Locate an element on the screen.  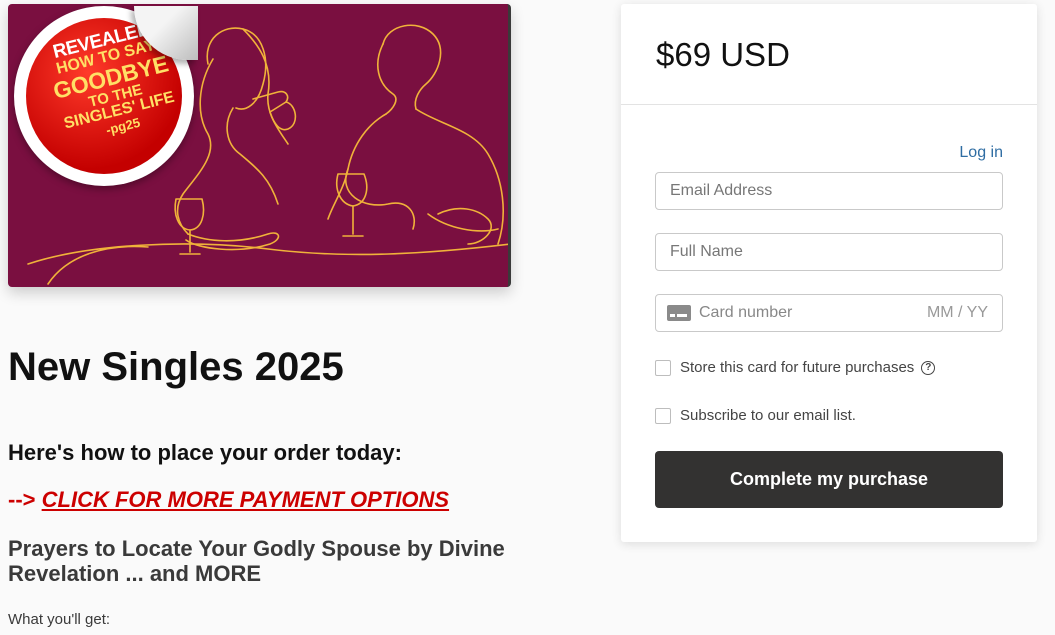
store-card-option: Store this card for future purchases ? is located at coordinates (795, 367).